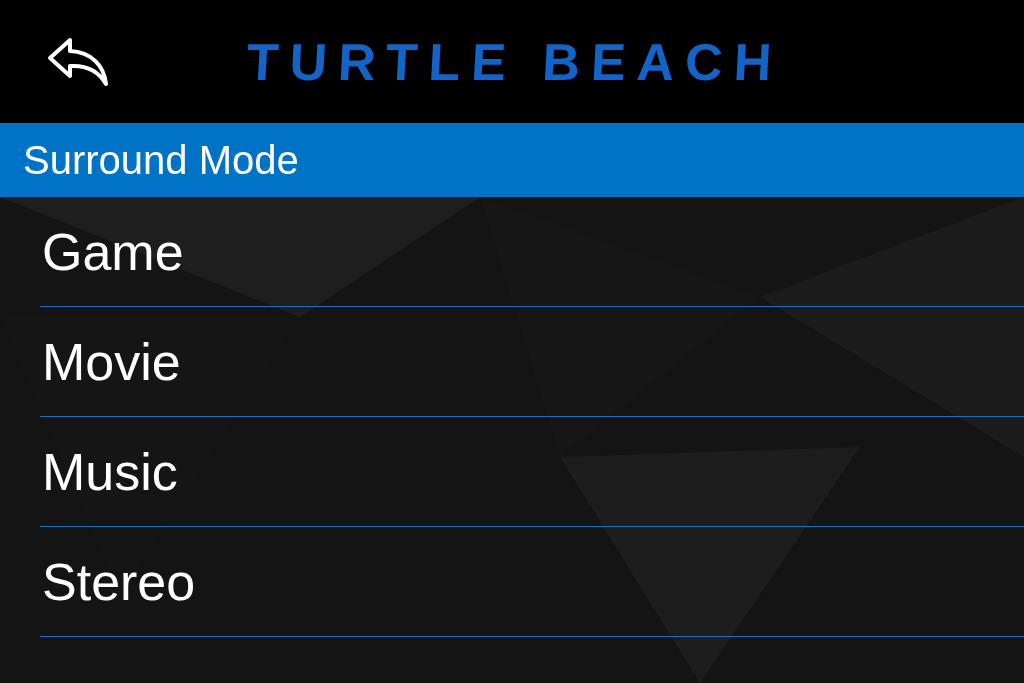 The image size is (1024, 683). I want to click on back-button, so click(78, 61).